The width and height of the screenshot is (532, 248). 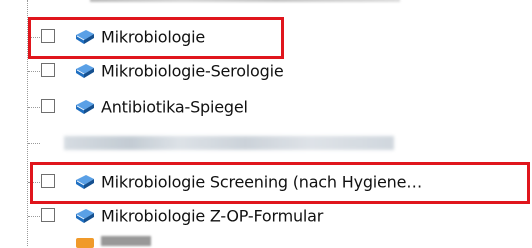 I want to click on cut-off-item, so click(x=245, y=1).